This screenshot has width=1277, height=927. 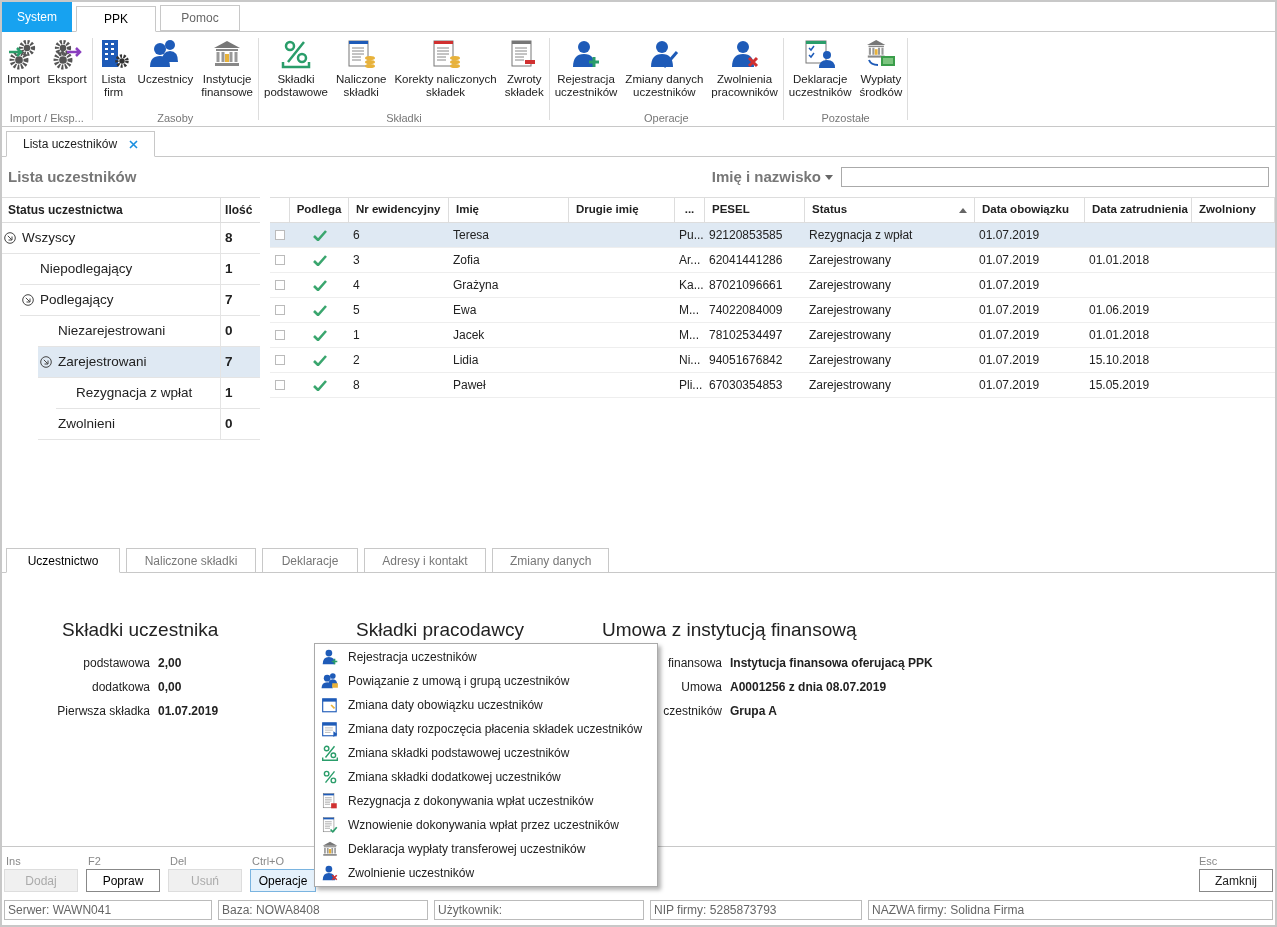 What do you see at coordinates (179, 861) in the screenshot?
I see `shortcut-label: Del` at bounding box center [179, 861].